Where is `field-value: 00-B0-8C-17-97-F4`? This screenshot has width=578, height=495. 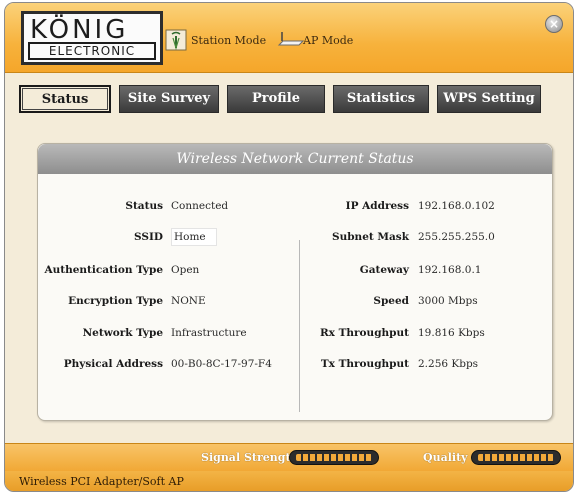
field-value: 00-B0-8C-17-97-F4 is located at coordinates (221, 364).